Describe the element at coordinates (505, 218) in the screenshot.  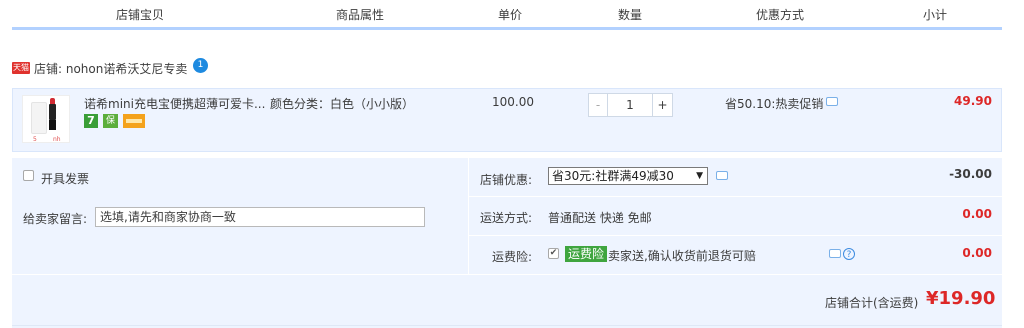
I see `shipping-label: 运送方式:` at that location.